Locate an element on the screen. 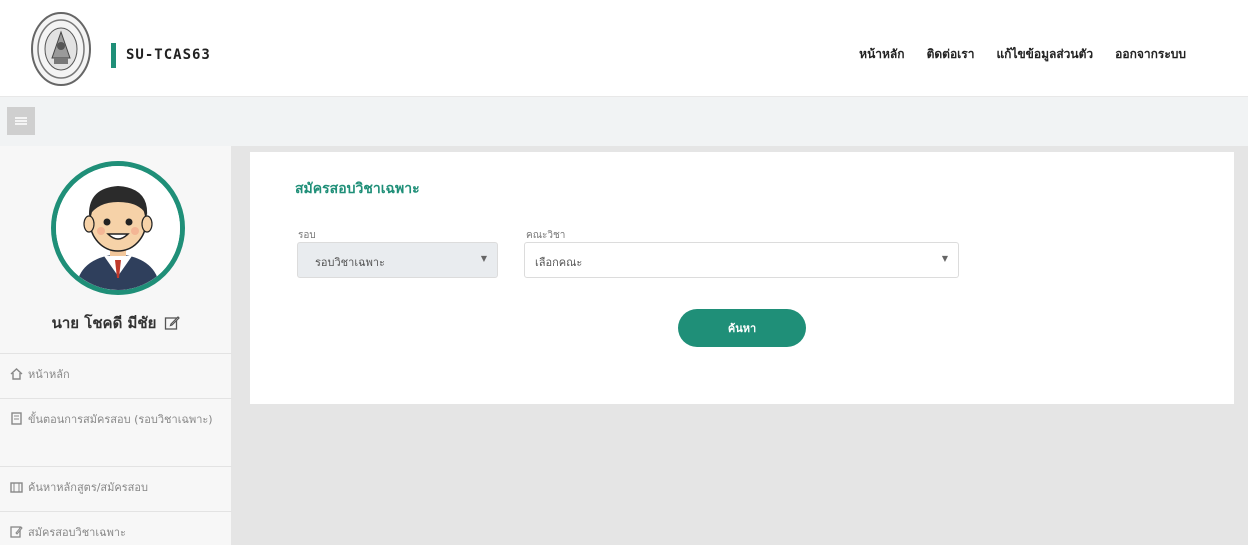 The width and height of the screenshot is (1248, 545). sidebar-item-label: หน้าหลัก is located at coordinates (49, 374).